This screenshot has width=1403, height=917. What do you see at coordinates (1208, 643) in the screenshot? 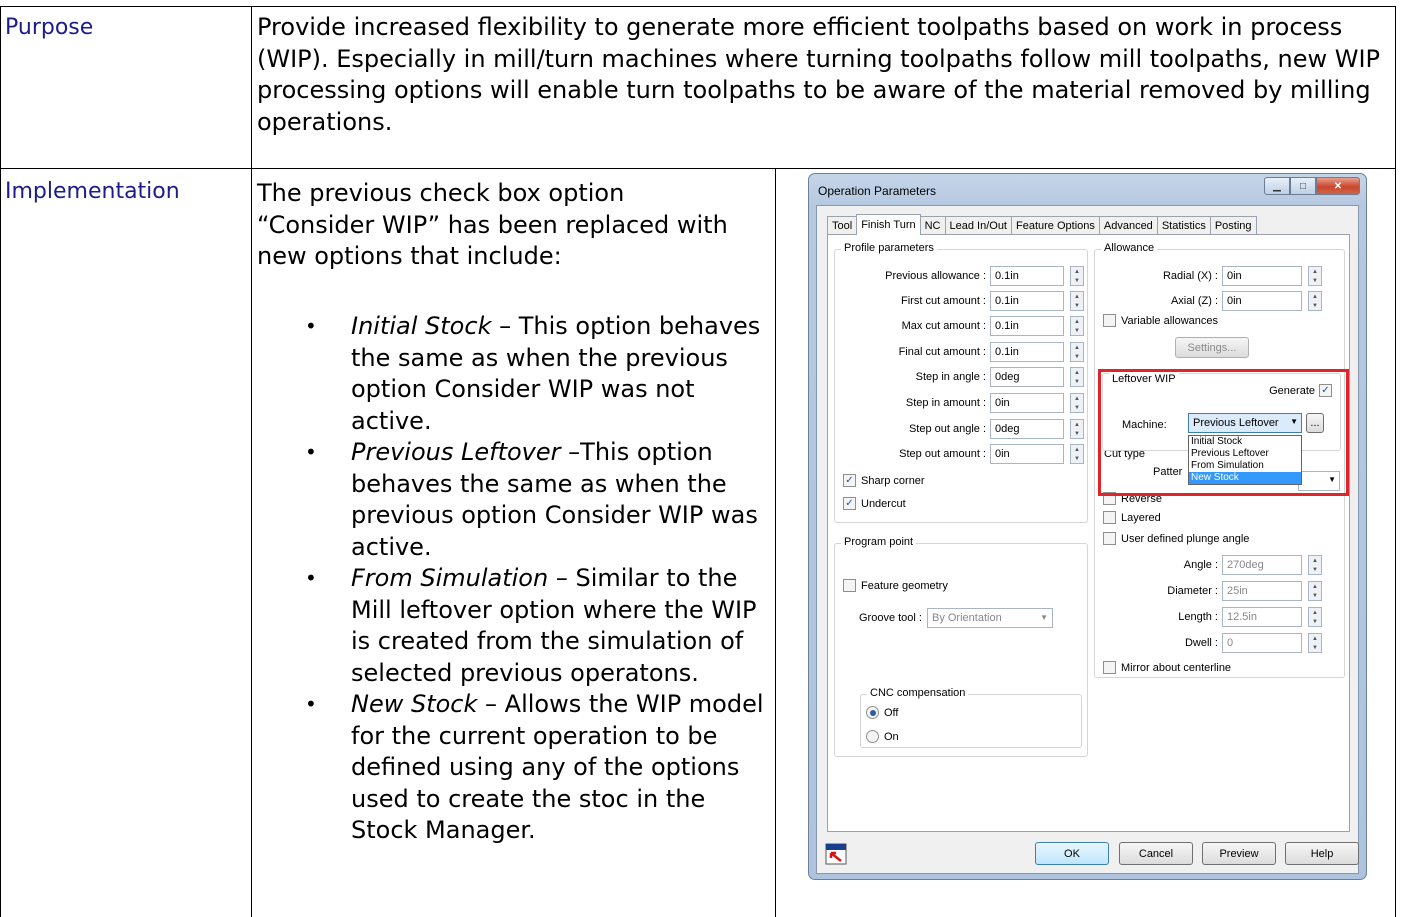
I see `dwell-row: Dwell : 0 ▲ ▼` at bounding box center [1208, 643].